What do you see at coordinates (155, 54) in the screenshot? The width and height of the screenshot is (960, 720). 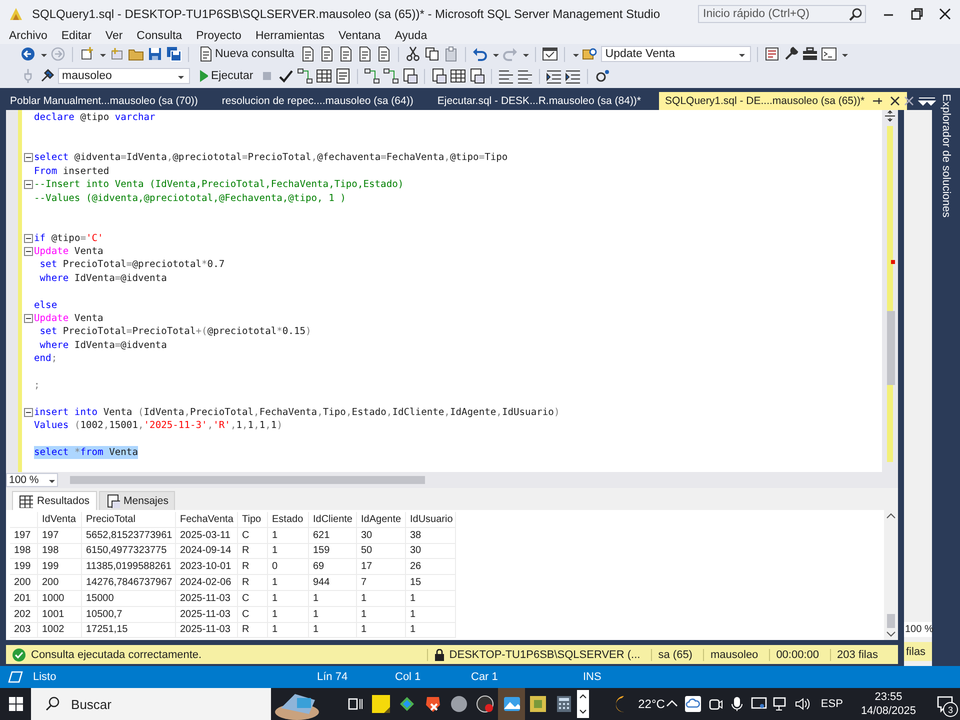 I see `save-icon` at bounding box center [155, 54].